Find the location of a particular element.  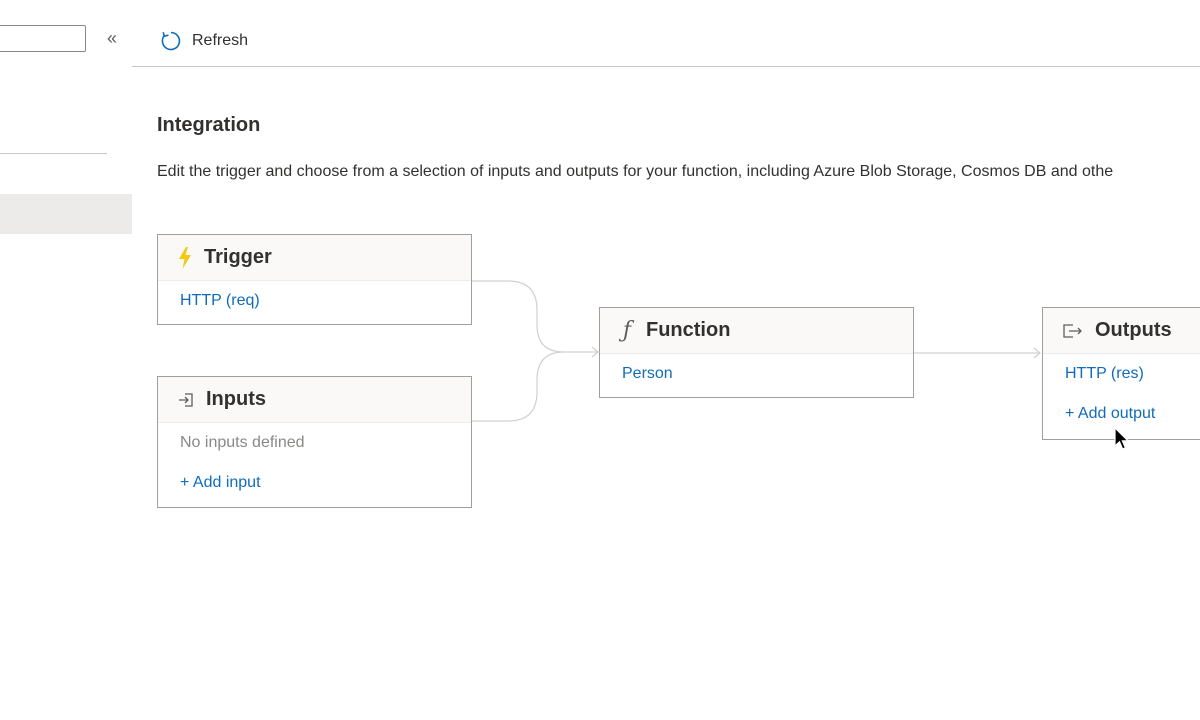

function-card-header: ƒ Function is located at coordinates (756, 331).